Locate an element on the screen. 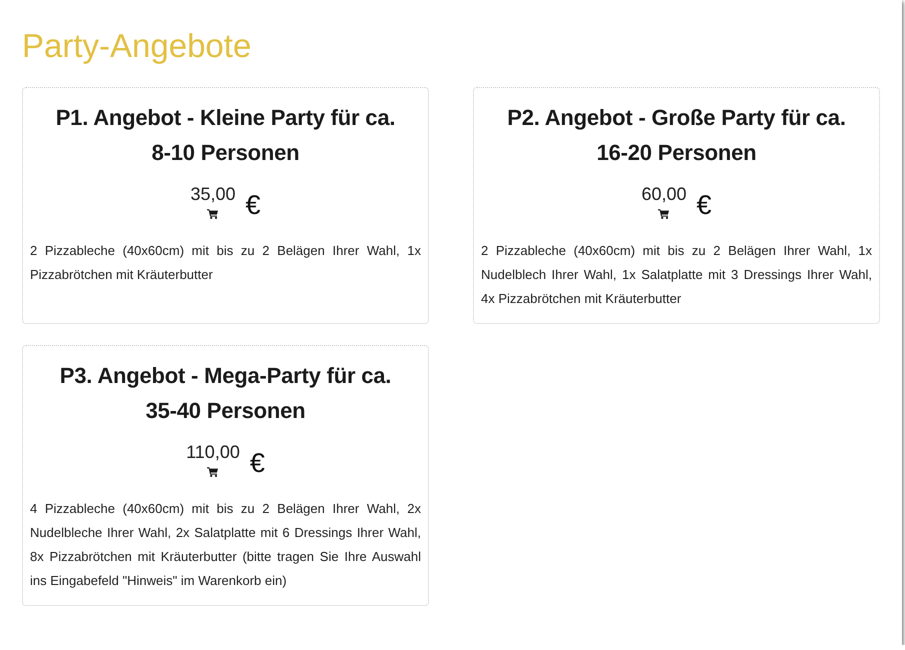 The height and width of the screenshot is (650, 905). offer-title: P1. Angebot - Kleine Party für ca. 8-10 Personen is located at coordinates (225, 135).